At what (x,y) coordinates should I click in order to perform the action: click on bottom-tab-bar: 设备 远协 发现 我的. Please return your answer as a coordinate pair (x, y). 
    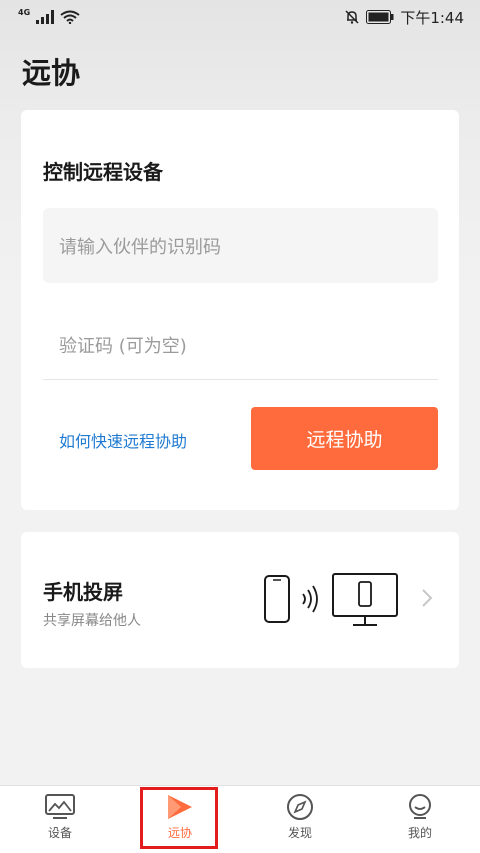
    Looking at the image, I should click on (240, 819).